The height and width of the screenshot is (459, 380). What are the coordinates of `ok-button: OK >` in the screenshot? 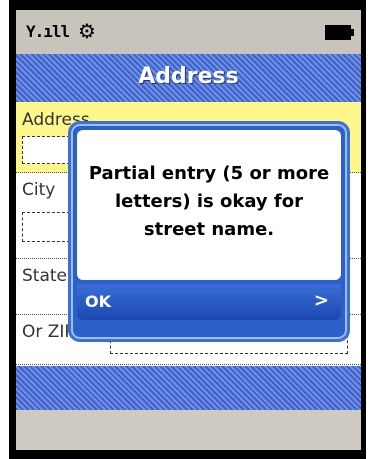 It's located at (209, 302).